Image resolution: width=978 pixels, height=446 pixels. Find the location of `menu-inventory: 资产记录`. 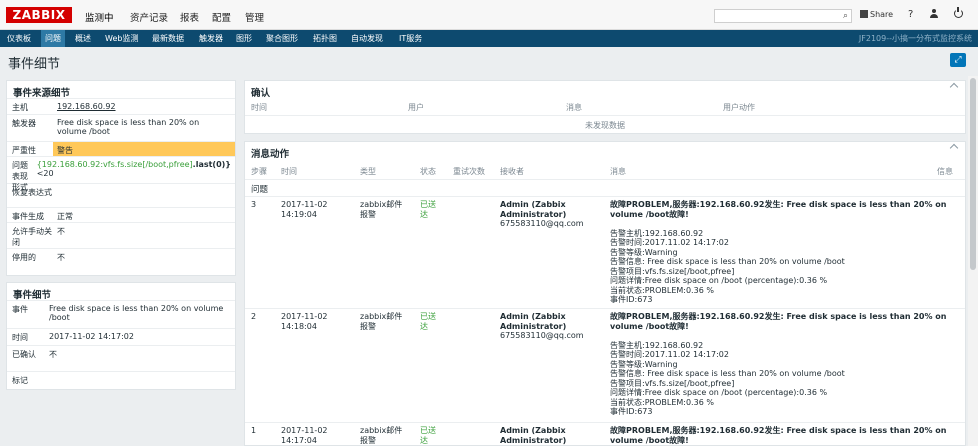

menu-inventory: 资产记录 is located at coordinates (149, 17).